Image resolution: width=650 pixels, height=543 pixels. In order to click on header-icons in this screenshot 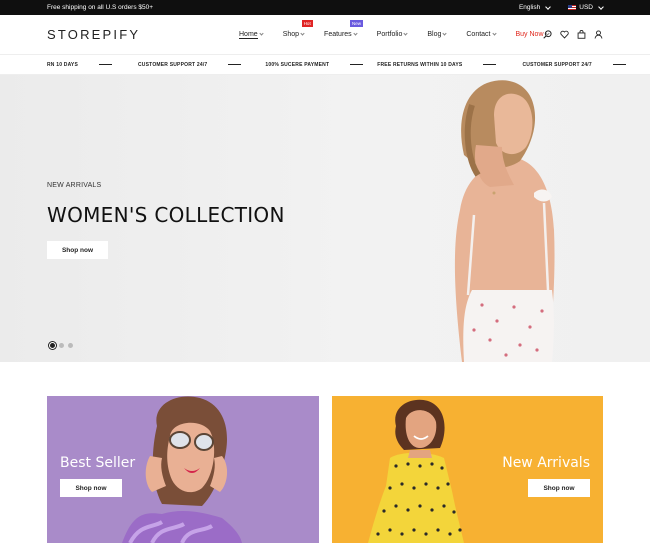, I will do `click(573, 34)`.